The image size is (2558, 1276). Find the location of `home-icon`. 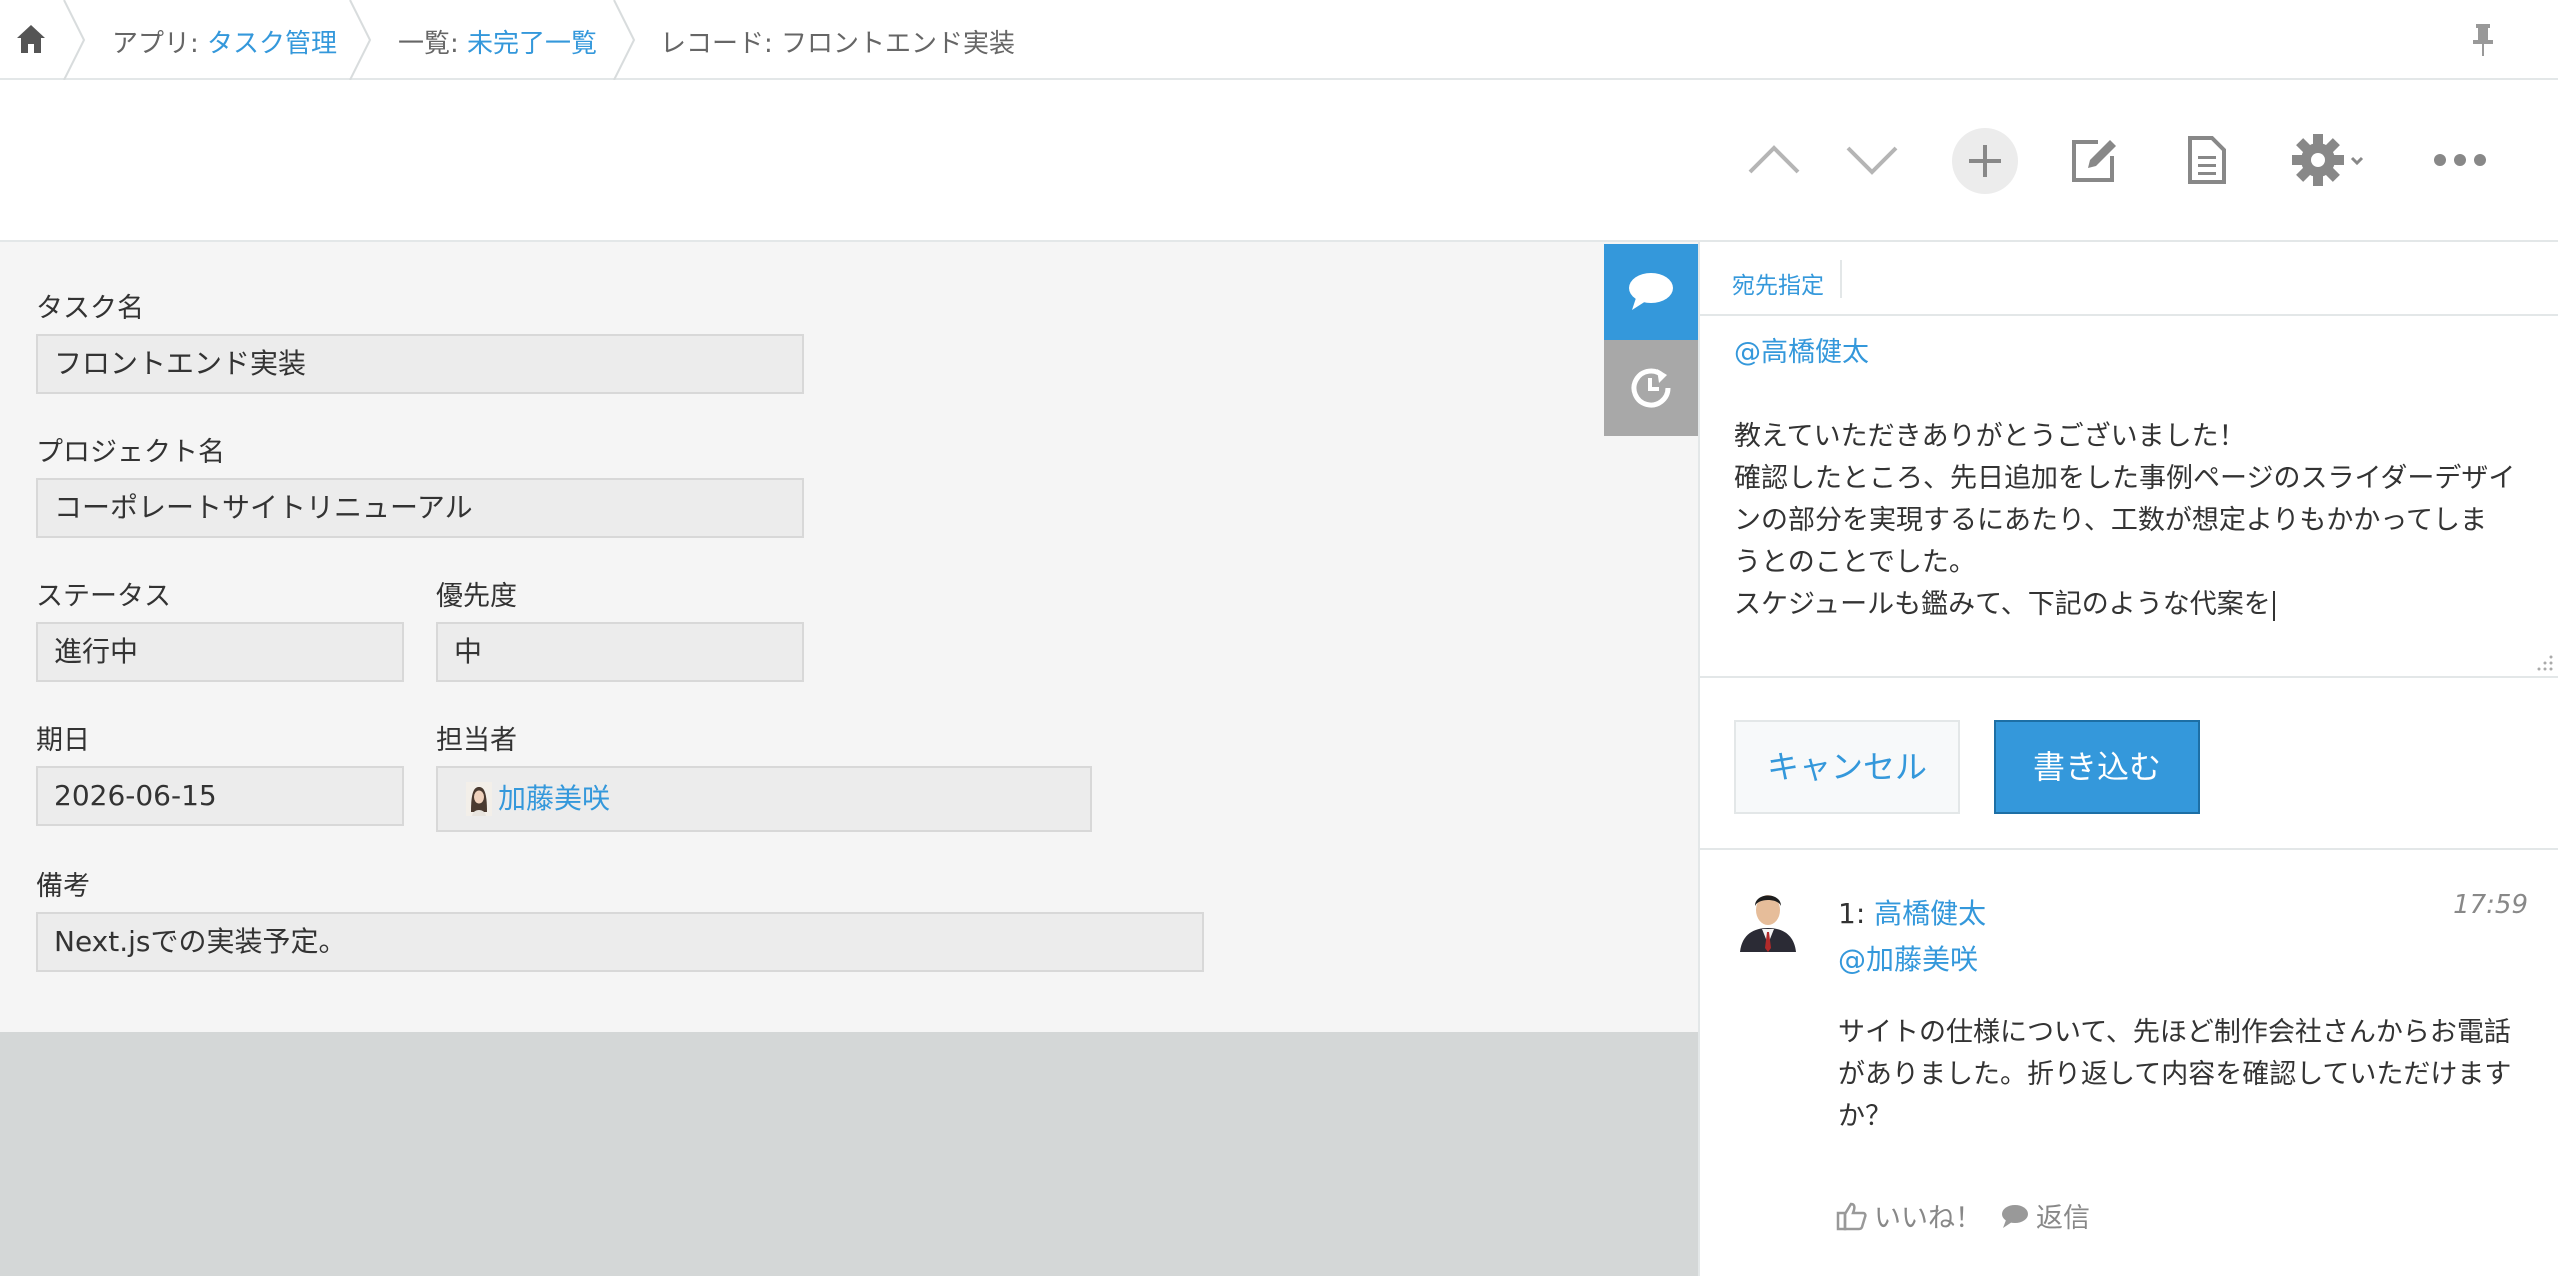

home-icon is located at coordinates (34, 40).